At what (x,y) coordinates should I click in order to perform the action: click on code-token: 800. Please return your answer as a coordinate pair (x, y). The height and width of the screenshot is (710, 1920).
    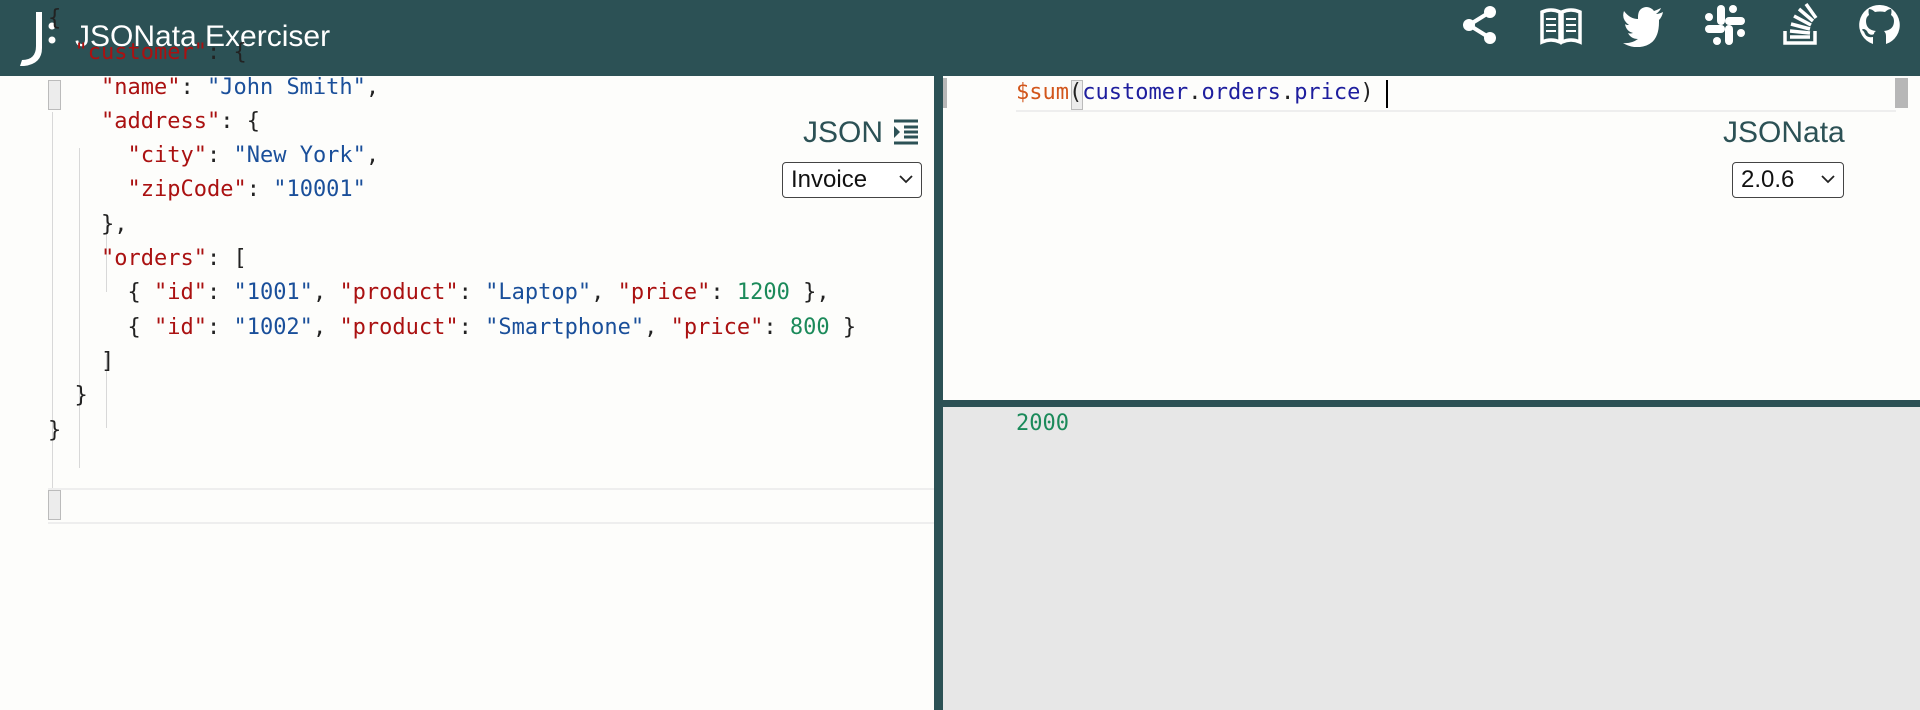
    Looking at the image, I should click on (809, 327).